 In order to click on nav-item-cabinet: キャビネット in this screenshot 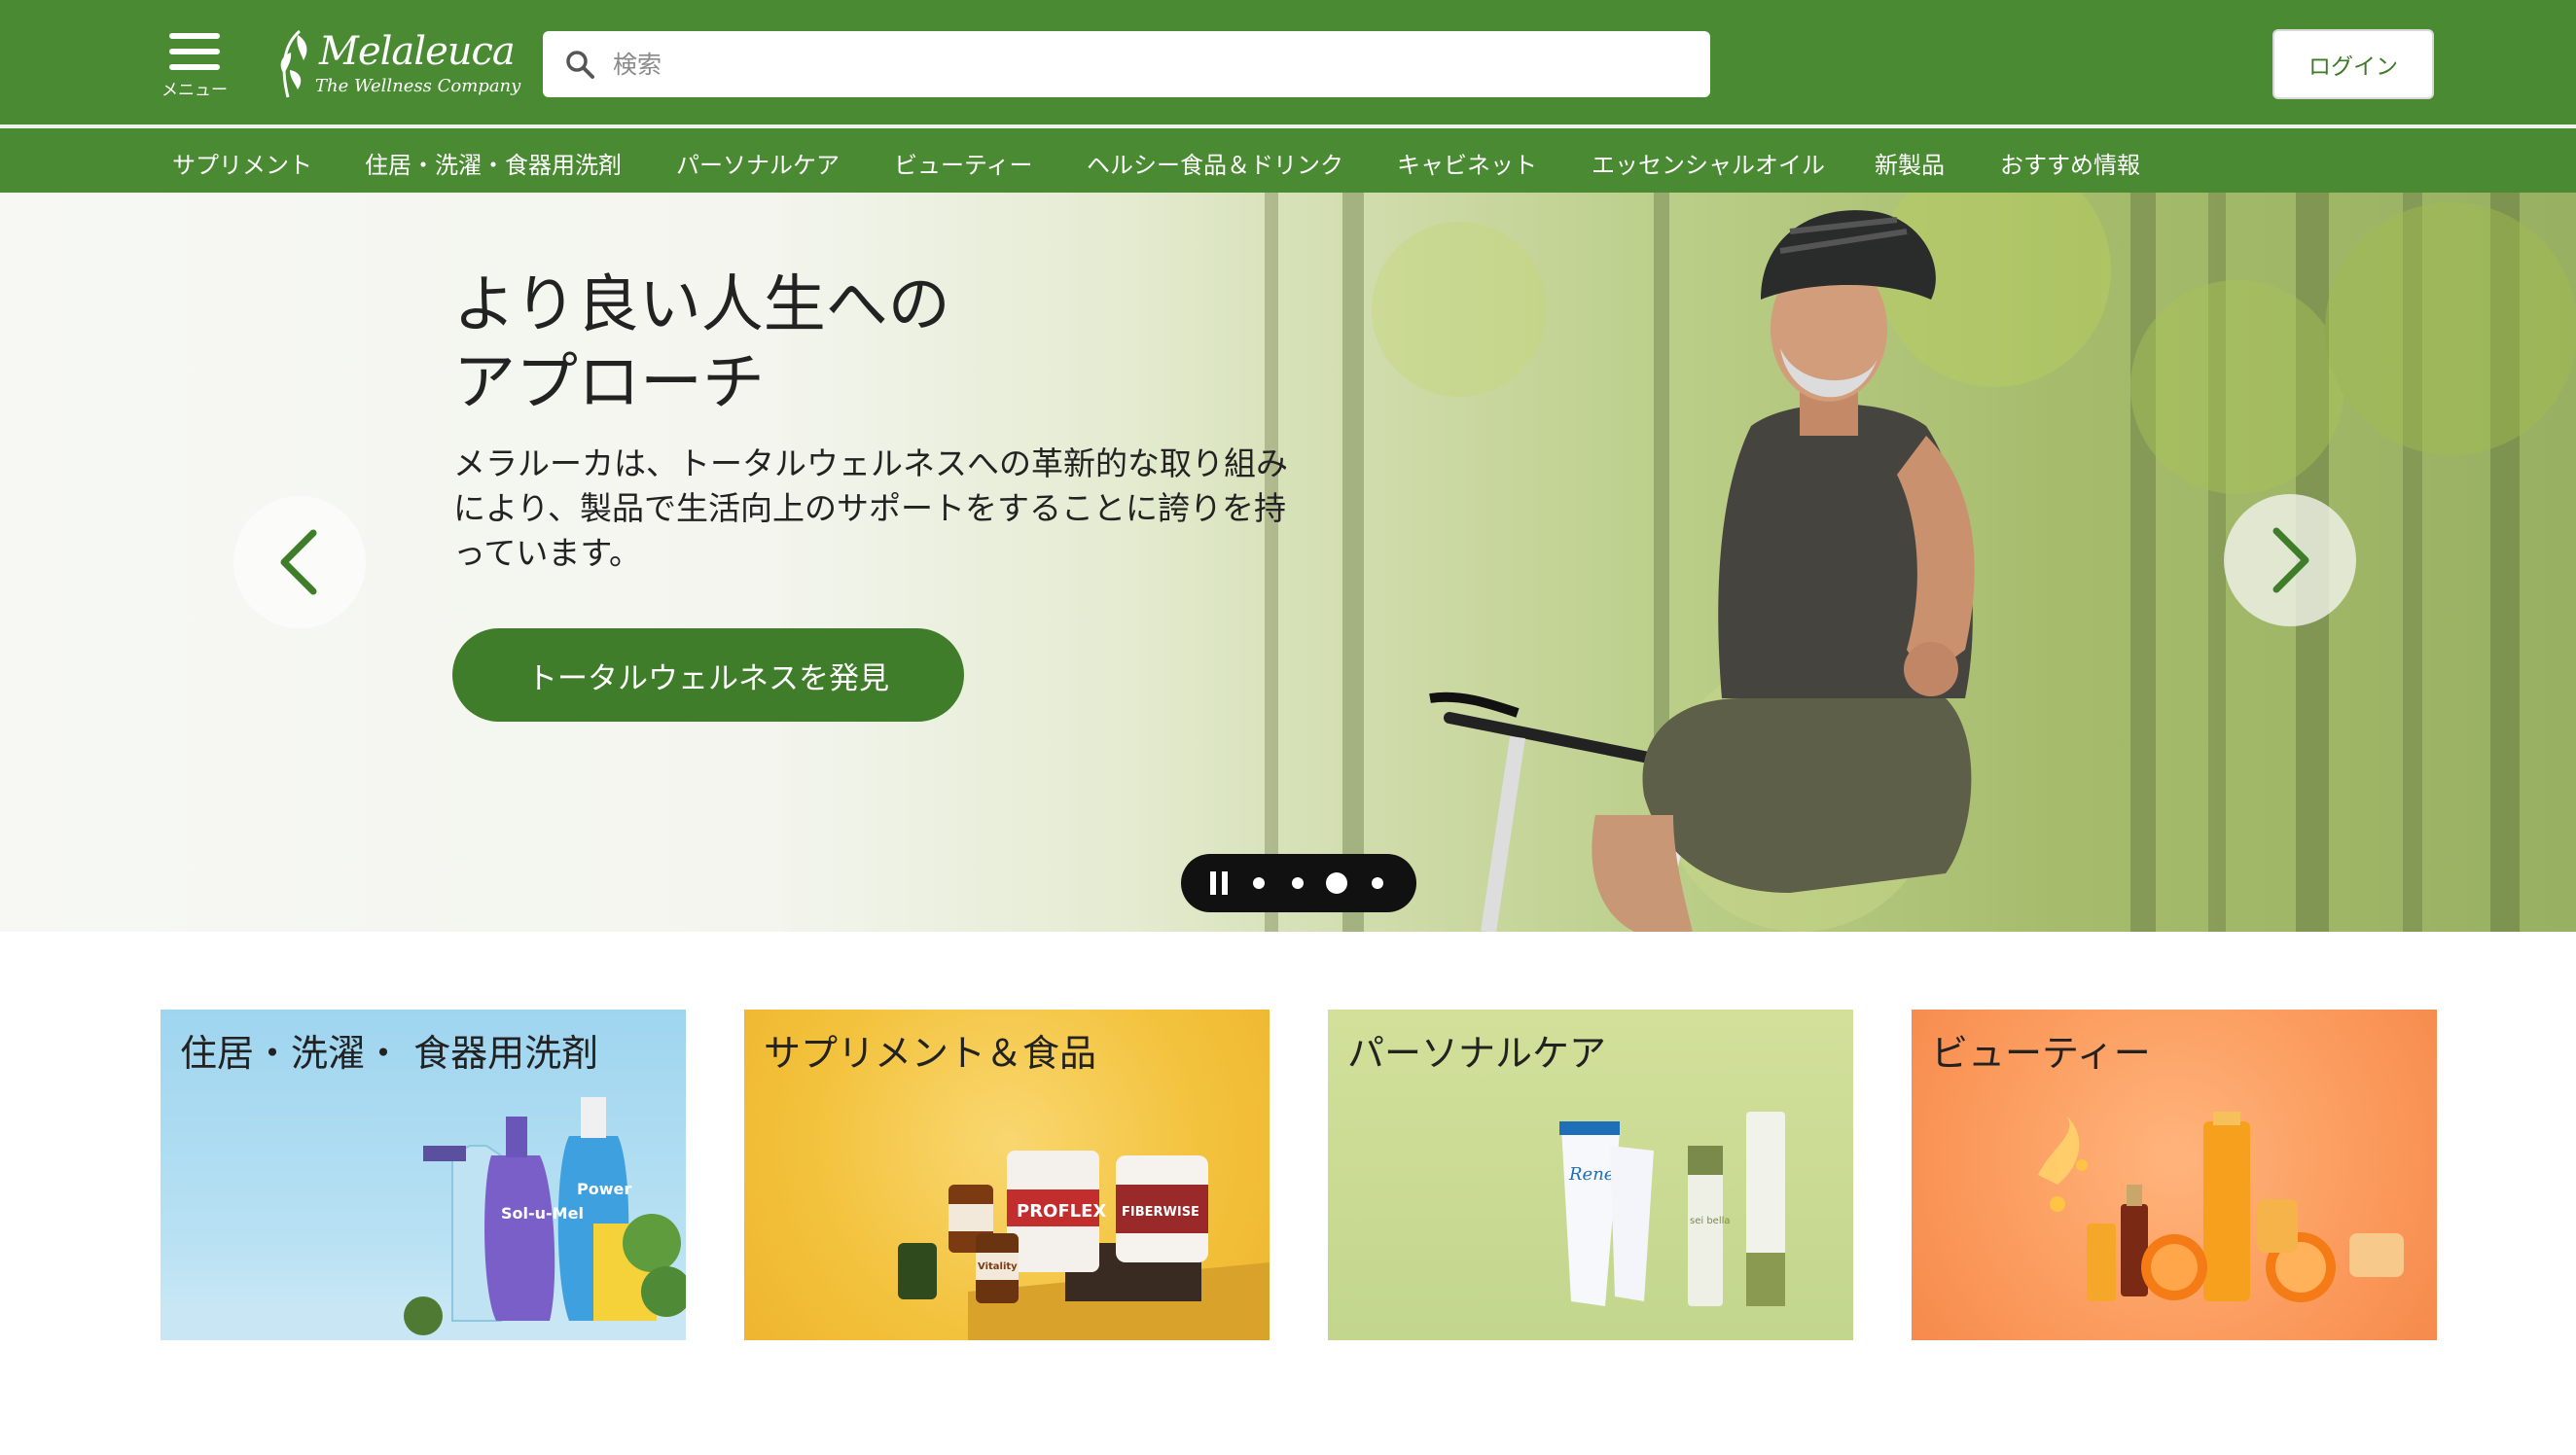, I will do `click(1467, 163)`.